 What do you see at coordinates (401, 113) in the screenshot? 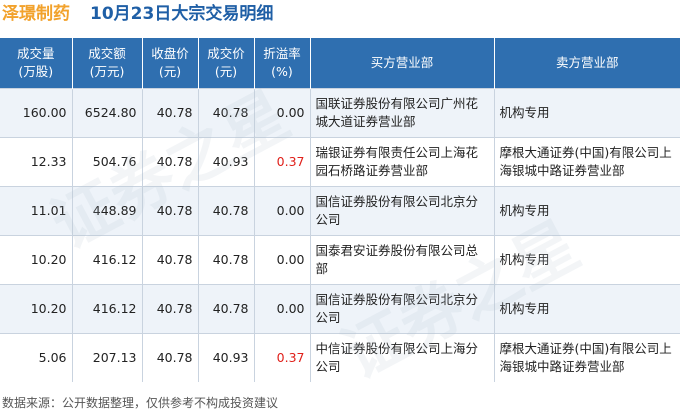
I see `cell-buyer: 国联证券股份有限公司广州花城大道证券营业部` at bounding box center [401, 113].